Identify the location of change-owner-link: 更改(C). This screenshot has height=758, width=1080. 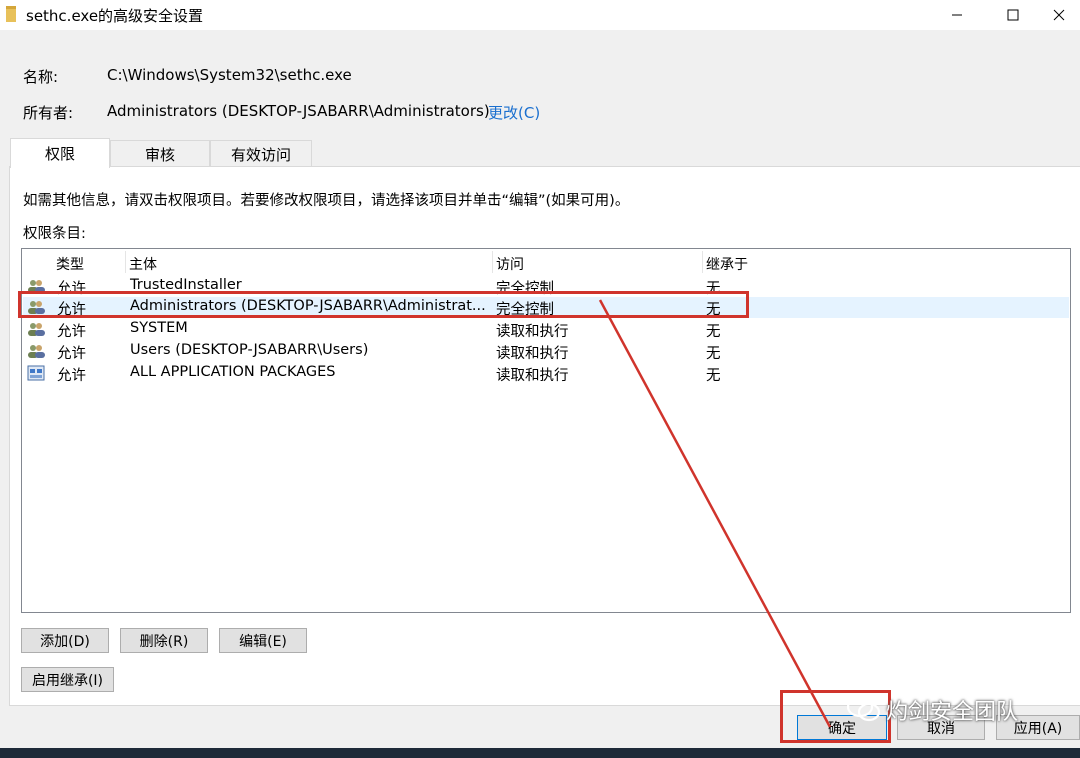
(514, 112).